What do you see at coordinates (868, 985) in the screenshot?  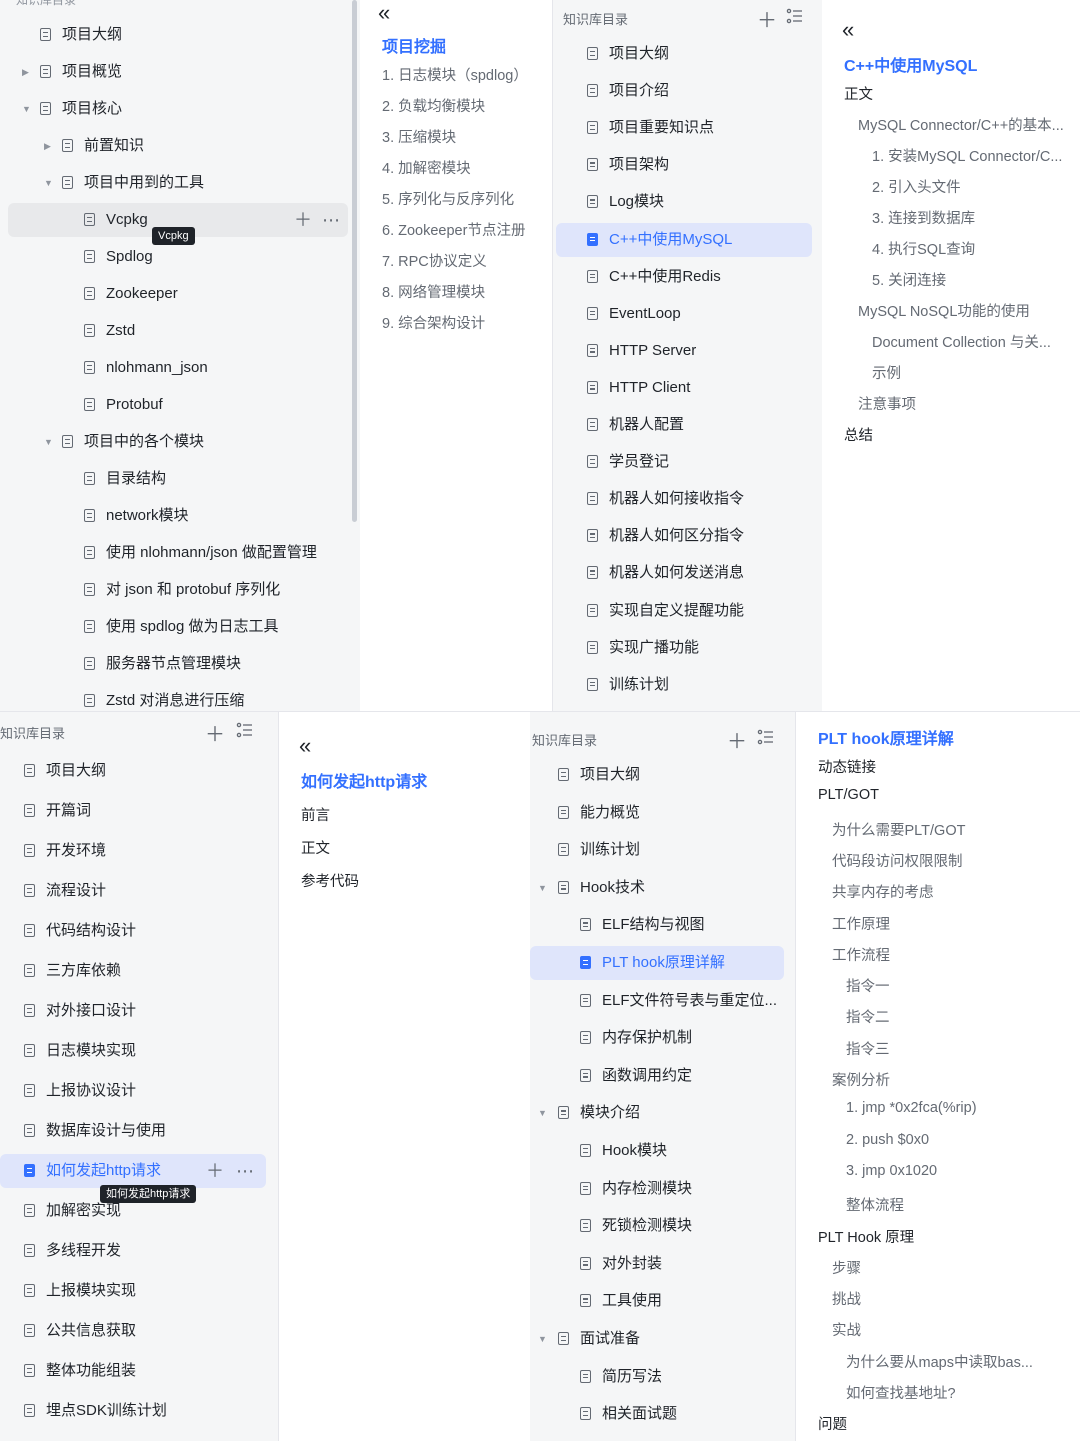 I see `toc-item: 指令一` at bounding box center [868, 985].